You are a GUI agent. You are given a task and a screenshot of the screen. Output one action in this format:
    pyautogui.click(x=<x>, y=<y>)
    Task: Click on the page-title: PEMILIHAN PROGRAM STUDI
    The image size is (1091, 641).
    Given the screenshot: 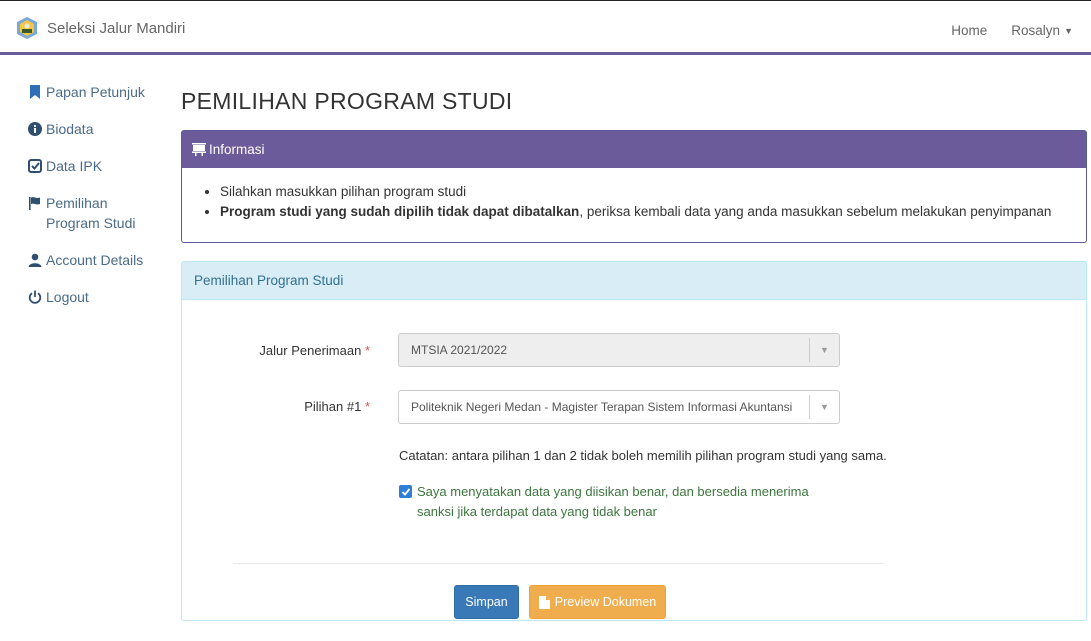 What is the action you would take?
    pyautogui.click(x=347, y=101)
    